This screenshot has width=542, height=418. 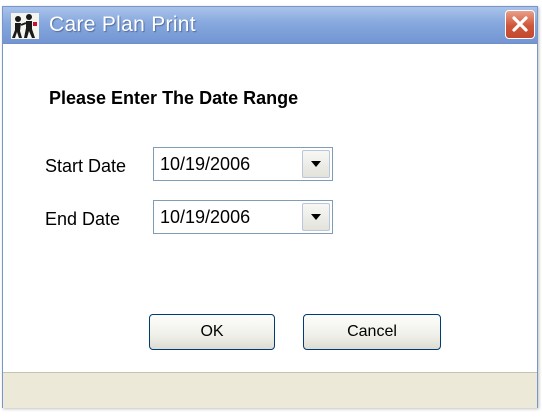 I want to click on start-date-dropdown-button, so click(x=316, y=164).